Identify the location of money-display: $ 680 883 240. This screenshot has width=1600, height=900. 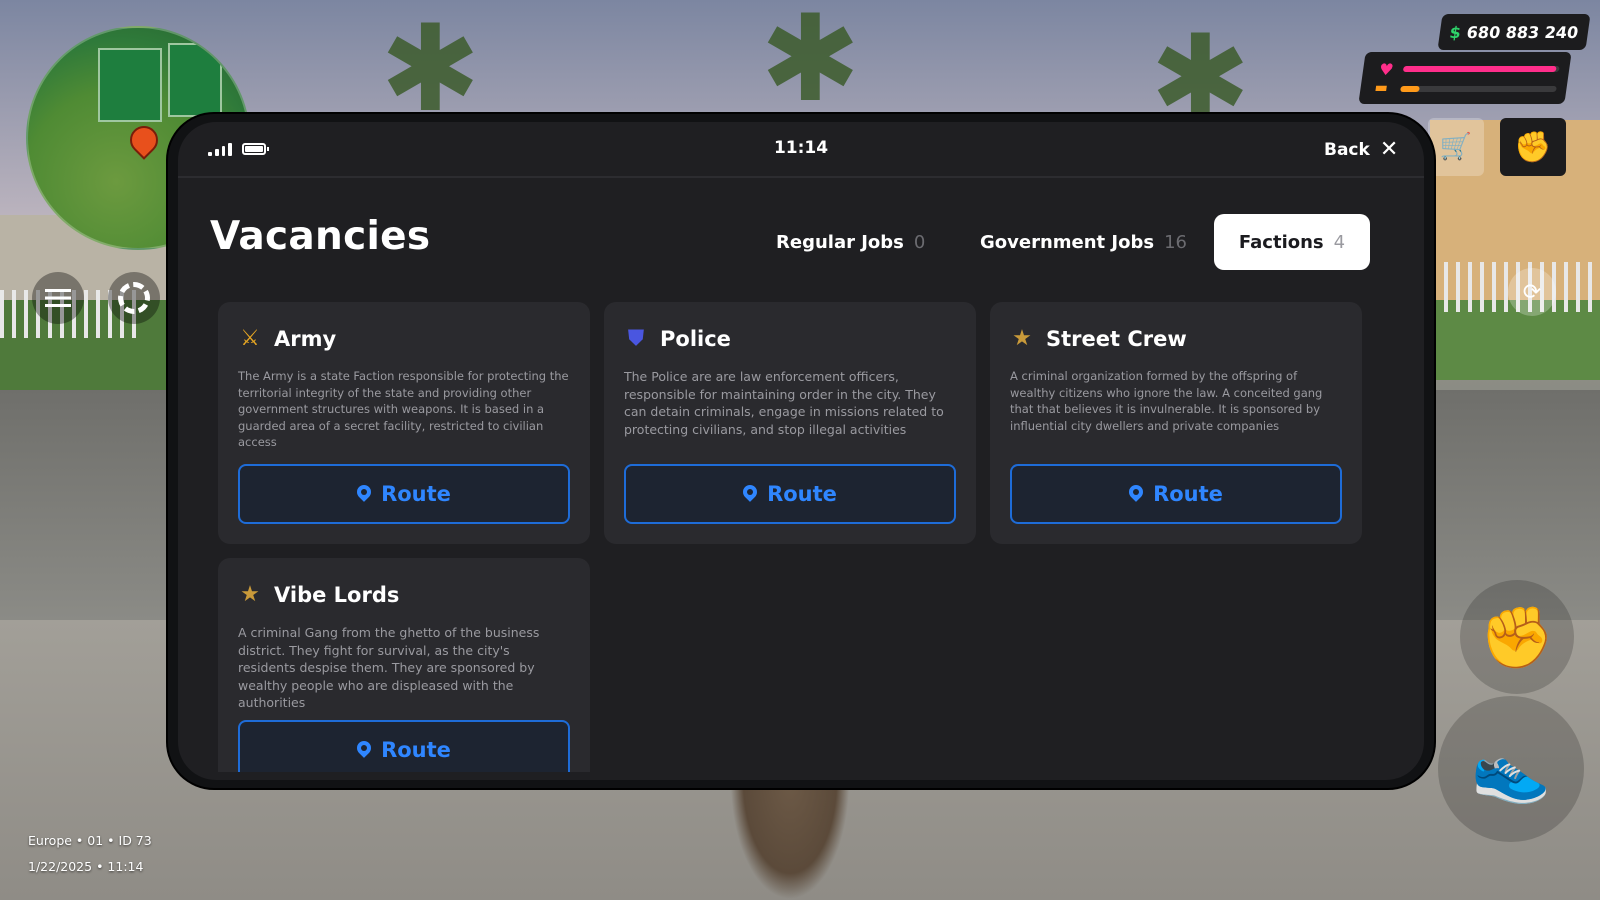
(1514, 32).